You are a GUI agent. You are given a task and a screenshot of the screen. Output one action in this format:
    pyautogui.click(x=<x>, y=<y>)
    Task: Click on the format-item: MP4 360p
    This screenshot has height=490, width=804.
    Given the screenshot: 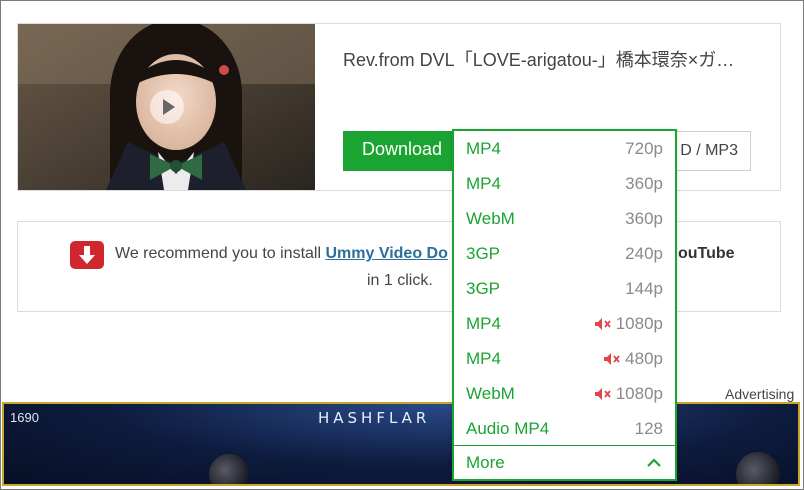 What is the action you would take?
    pyautogui.click(x=564, y=183)
    